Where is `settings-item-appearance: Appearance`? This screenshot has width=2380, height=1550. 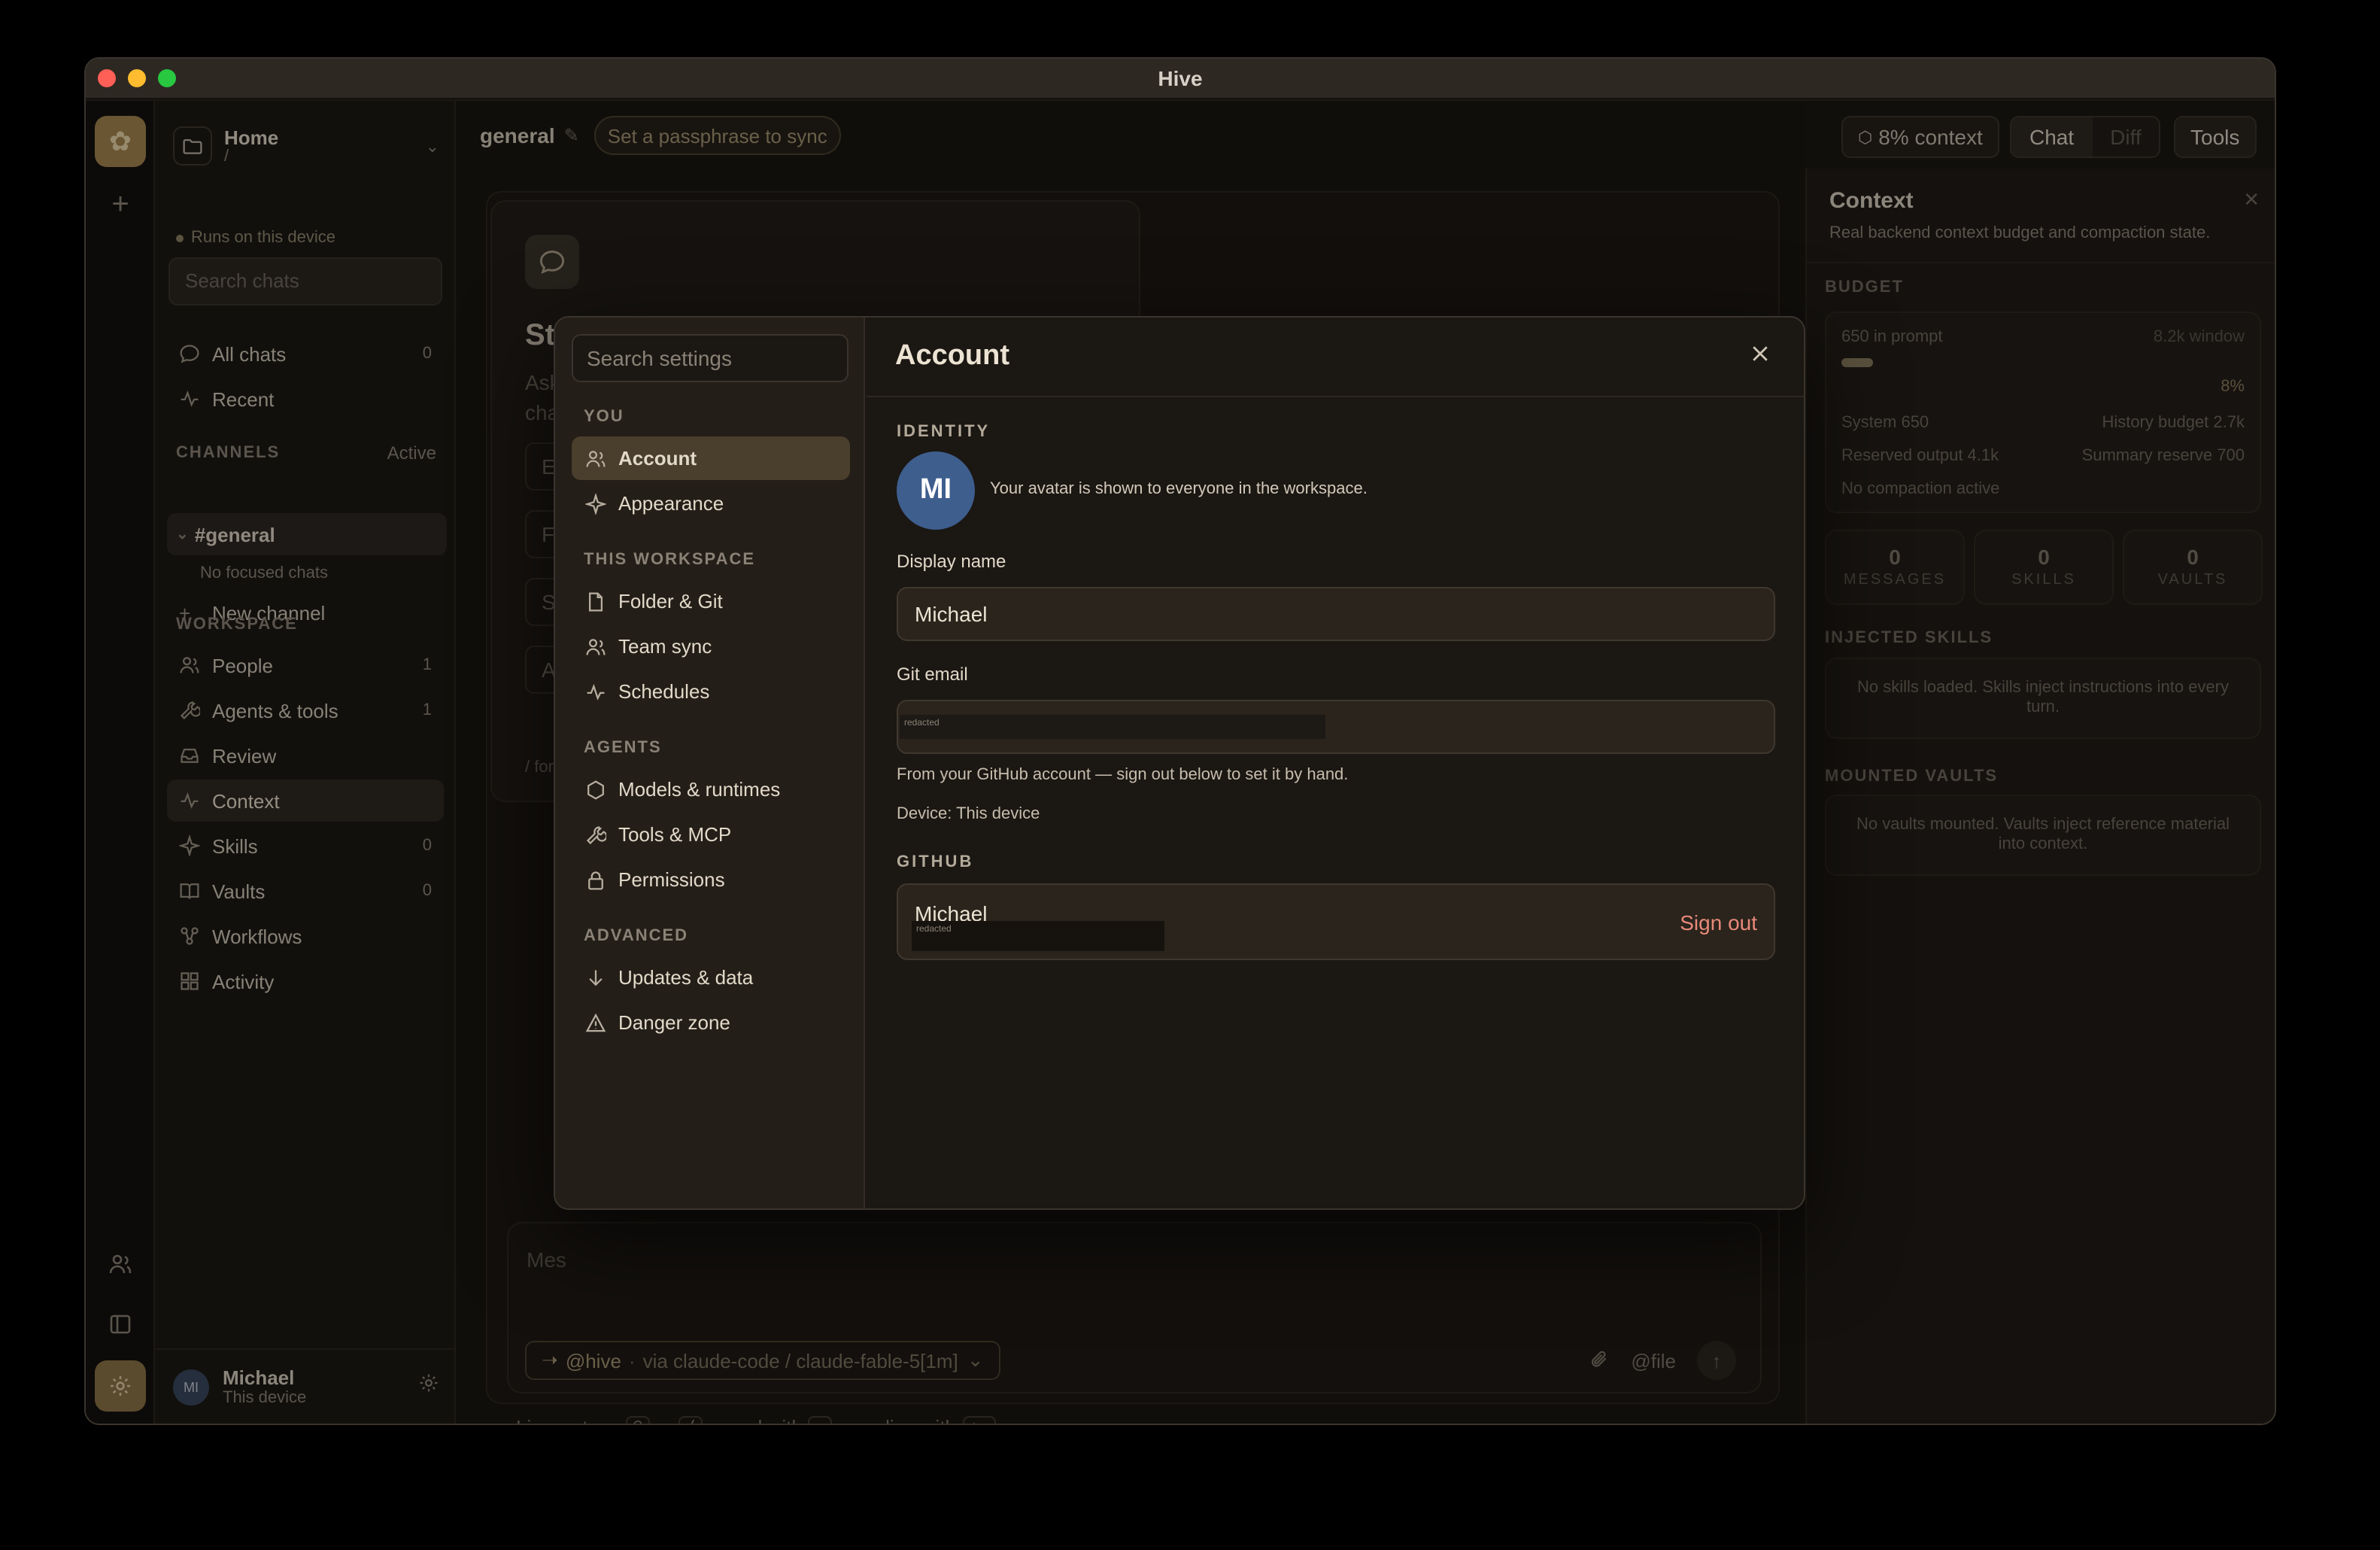 settings-item-appearance: Appearance is located at coordinates (711, 504).